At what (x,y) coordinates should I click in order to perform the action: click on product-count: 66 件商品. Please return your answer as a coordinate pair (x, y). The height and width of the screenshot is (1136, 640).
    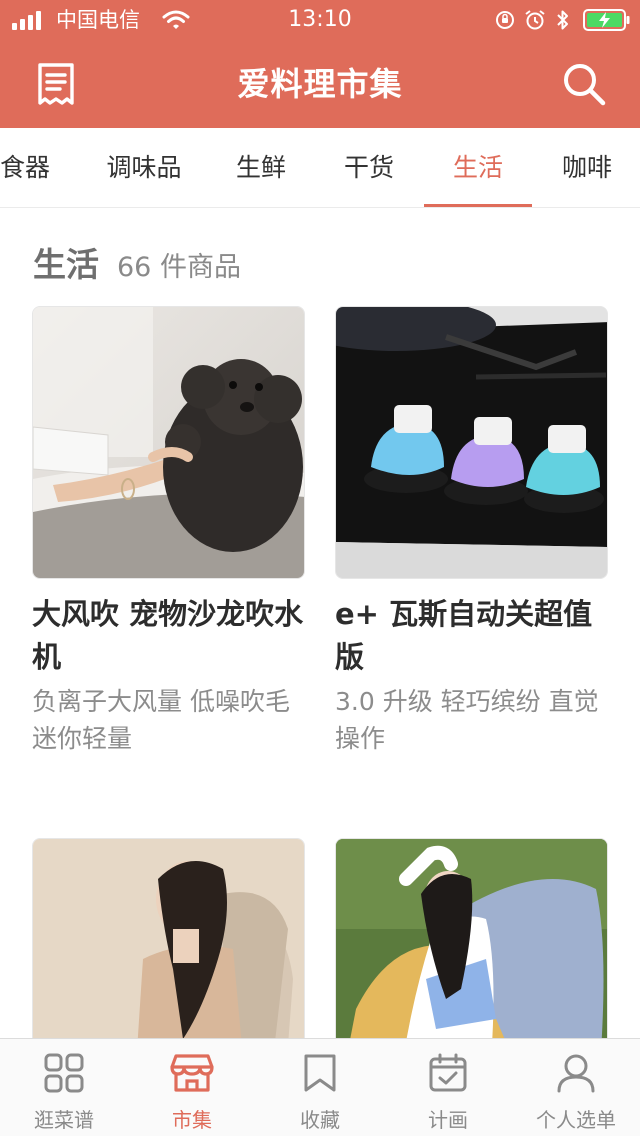
    Looking at the image, I should click on (179, 267).